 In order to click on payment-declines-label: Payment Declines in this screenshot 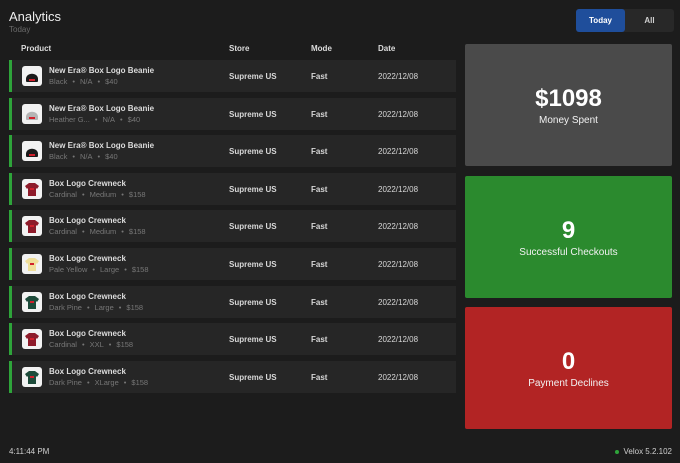, I will do `click(568, 383)`.